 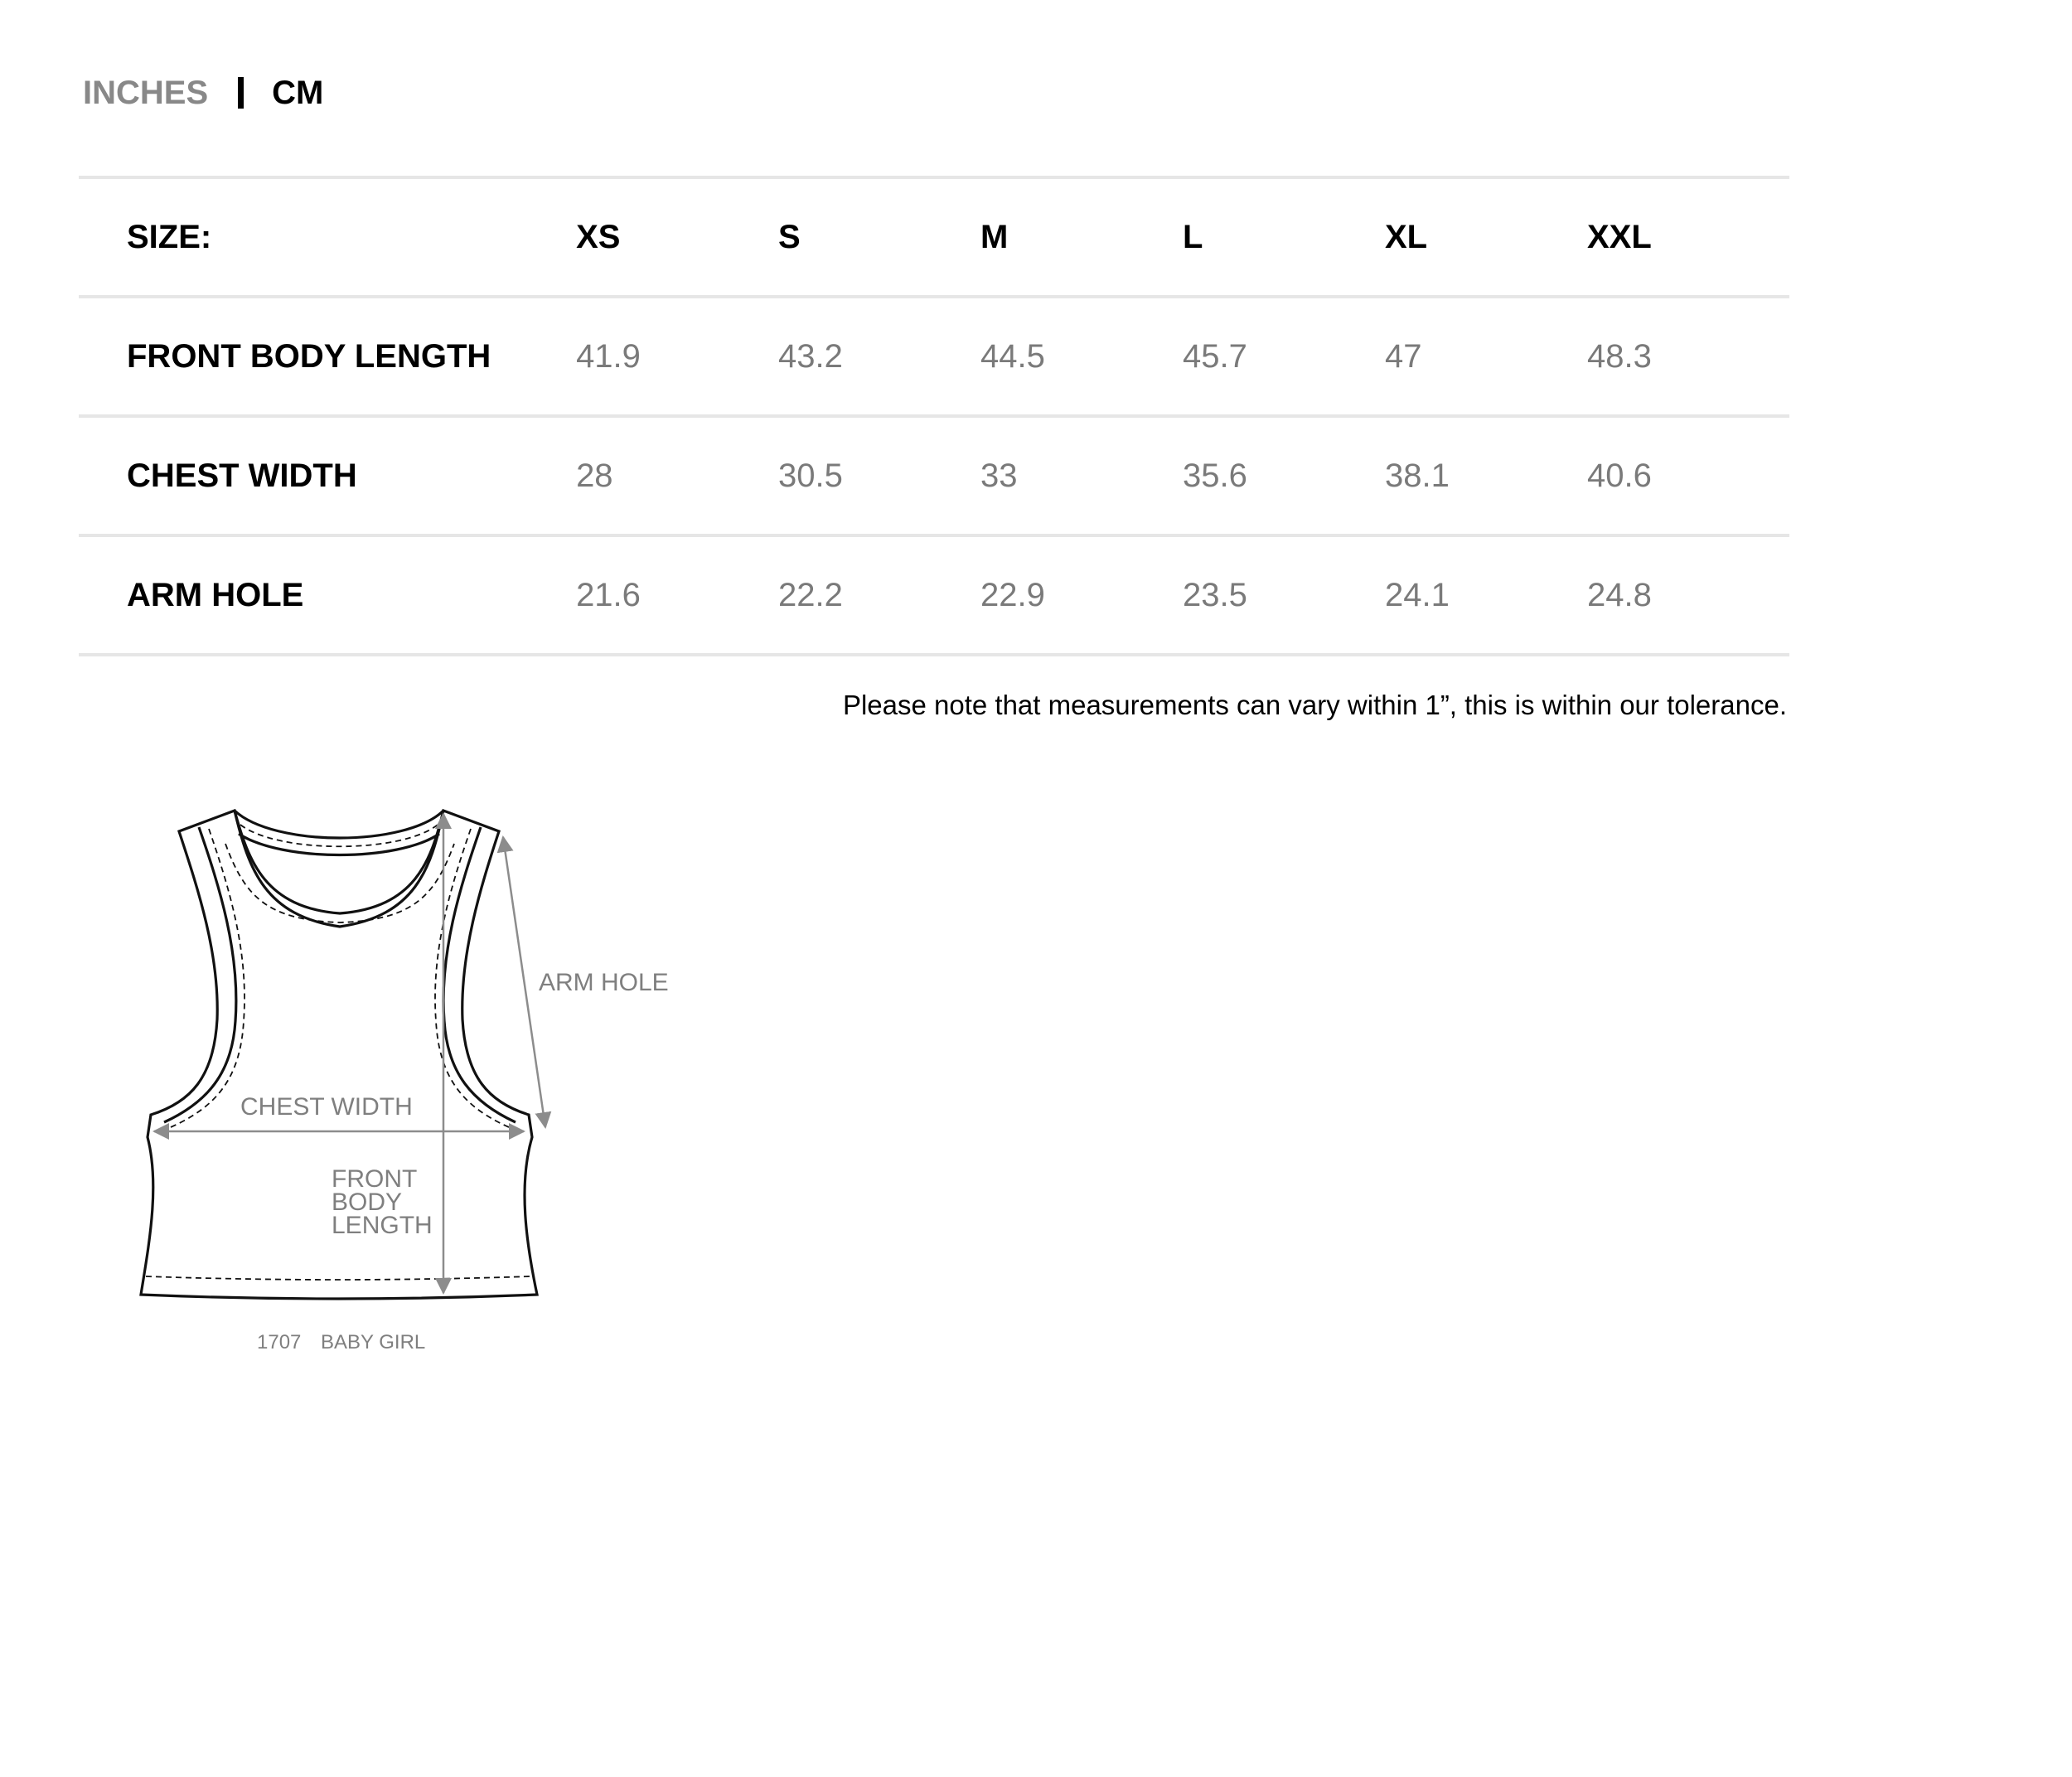 I want to click on table-cell: 44.5, so click(x=1012, y=356).